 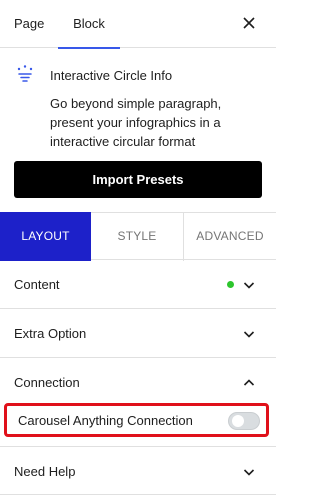 I want to click on carousel-connection-toggle, so click(x=244, y=421).